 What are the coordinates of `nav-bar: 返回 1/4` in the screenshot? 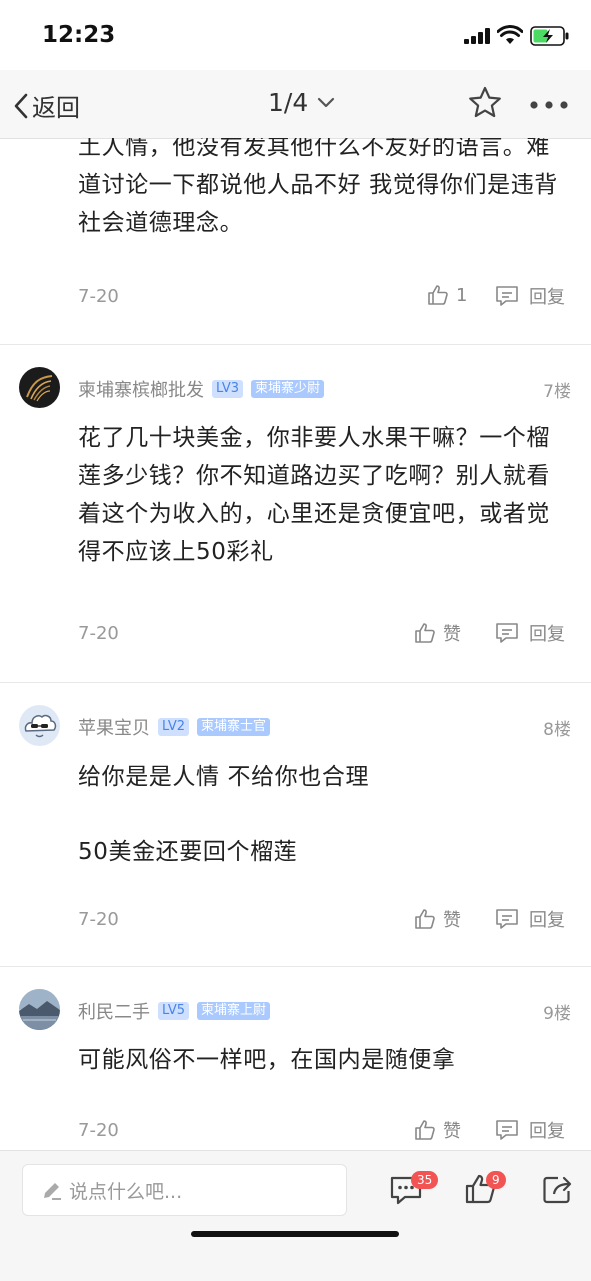 It's located at (295, 104).